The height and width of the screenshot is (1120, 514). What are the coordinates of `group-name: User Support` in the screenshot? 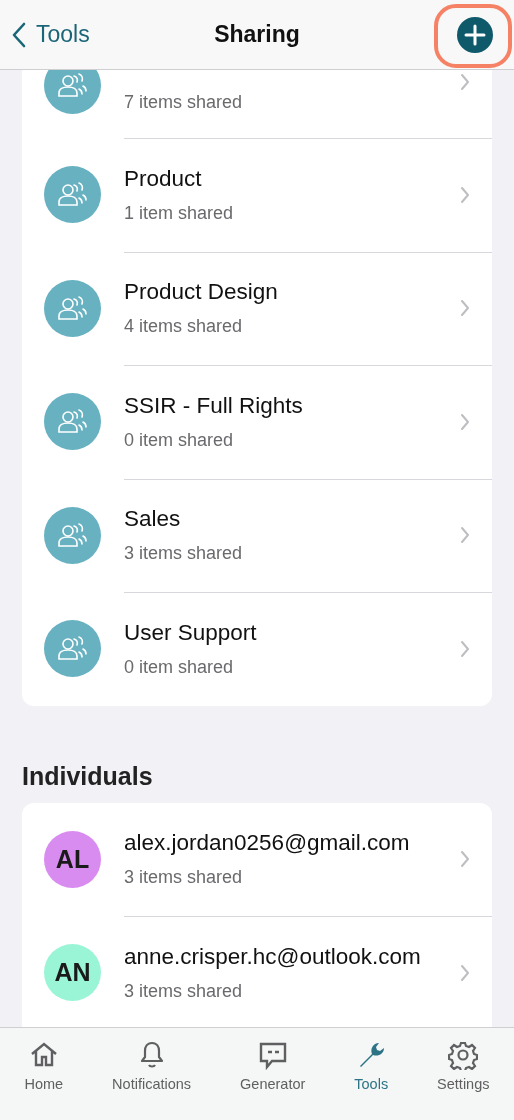 It's located at (191, 632).